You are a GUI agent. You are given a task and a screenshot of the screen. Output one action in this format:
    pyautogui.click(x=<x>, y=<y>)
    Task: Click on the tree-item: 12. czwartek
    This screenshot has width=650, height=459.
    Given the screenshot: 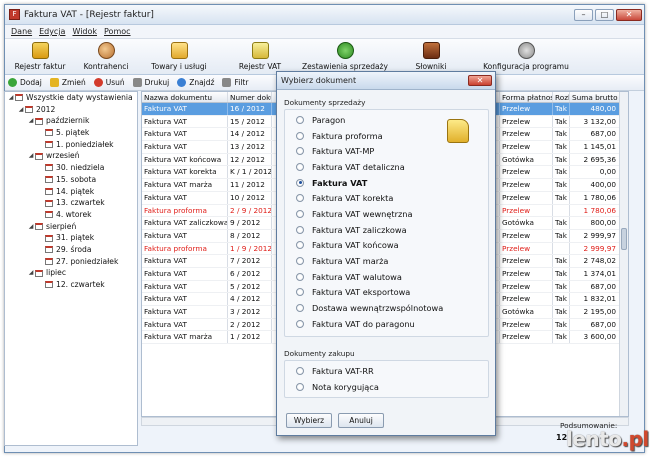 What is the action you would take?
    pyautogui.click(x=71, y=285)
    